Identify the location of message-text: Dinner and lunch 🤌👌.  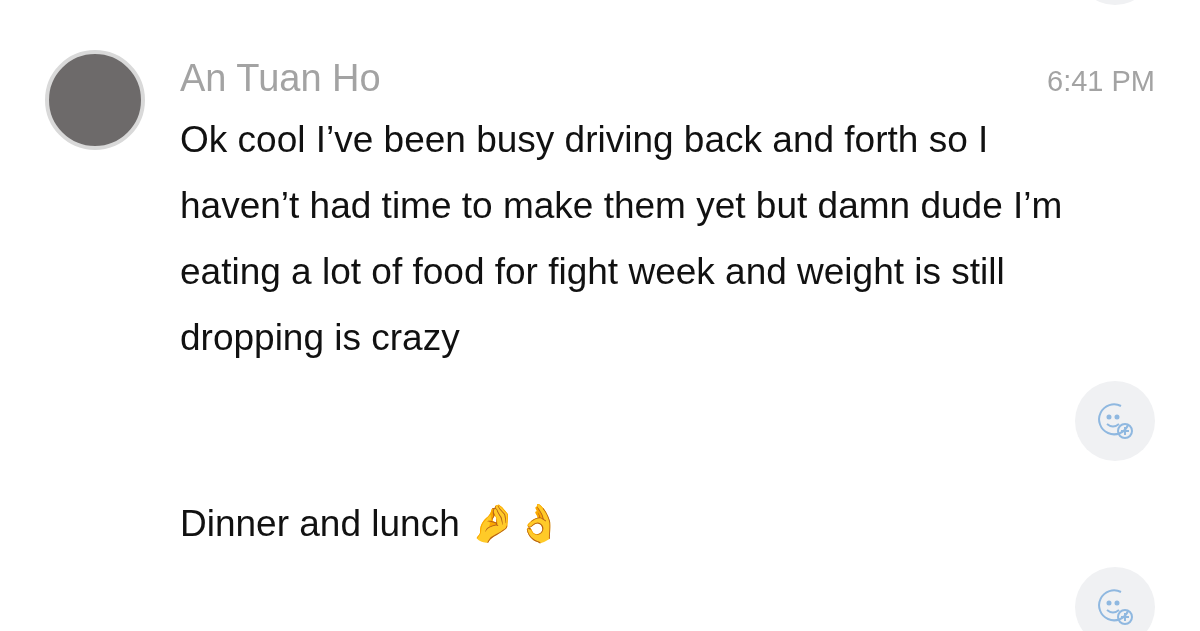
(372, 524).